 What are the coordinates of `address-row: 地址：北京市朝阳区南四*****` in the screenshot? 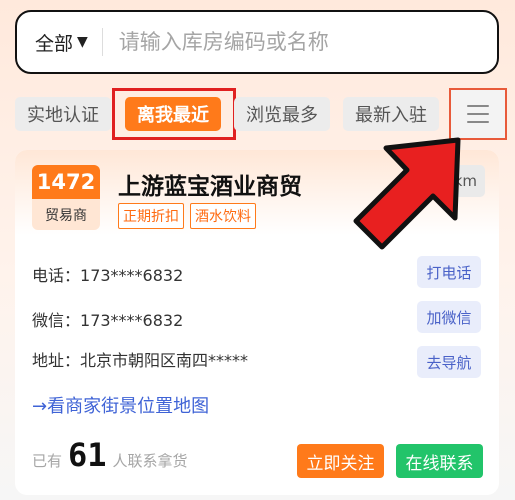 It's located at (140, 359).